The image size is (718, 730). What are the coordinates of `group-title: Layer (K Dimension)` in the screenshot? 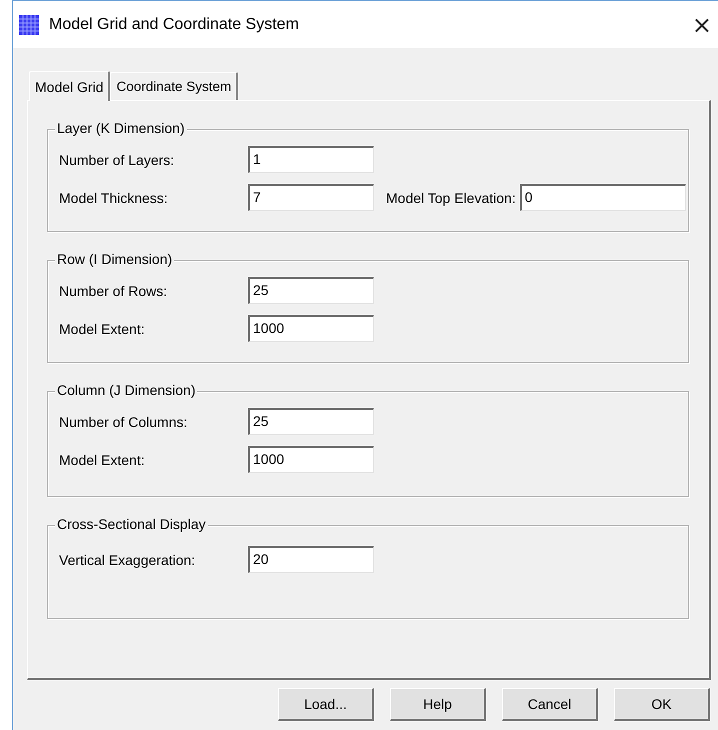 It's located at (121, 128).